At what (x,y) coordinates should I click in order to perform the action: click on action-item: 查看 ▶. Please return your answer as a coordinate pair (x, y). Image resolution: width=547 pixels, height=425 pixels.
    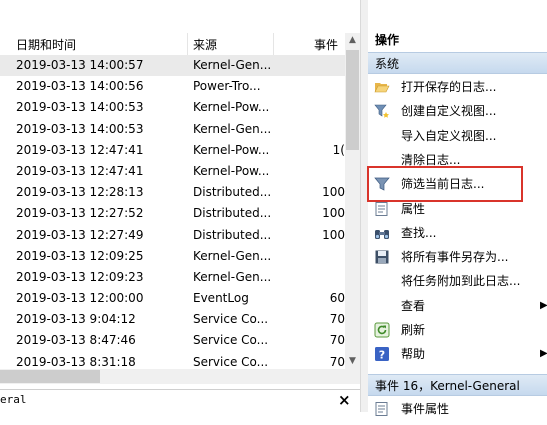
    Looking at the image, I should click on (457, 306).